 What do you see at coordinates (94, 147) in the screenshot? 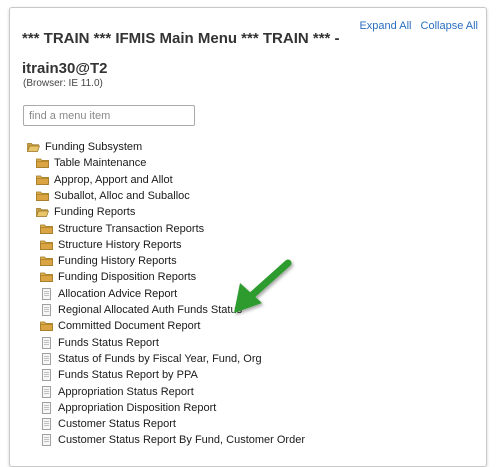
I see `menu-tree-item-label: Funding Subsystem` at bounding box center [94, 147].